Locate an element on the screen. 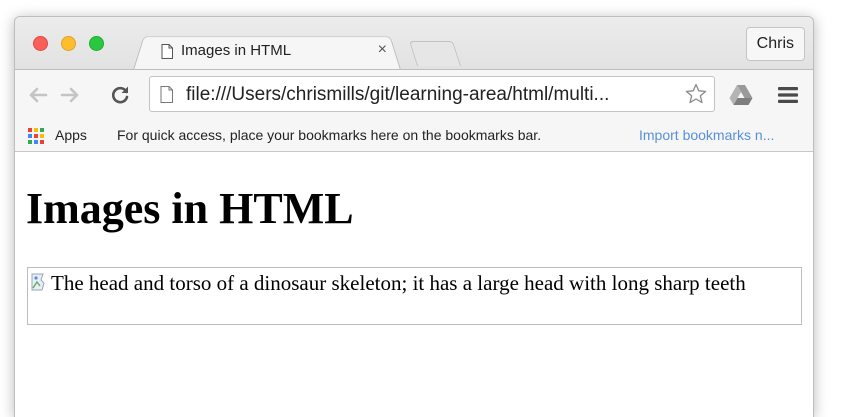 This screenshot has width=848, height=417. page-heading: Images in HTML is located at coordinates (190, 208).